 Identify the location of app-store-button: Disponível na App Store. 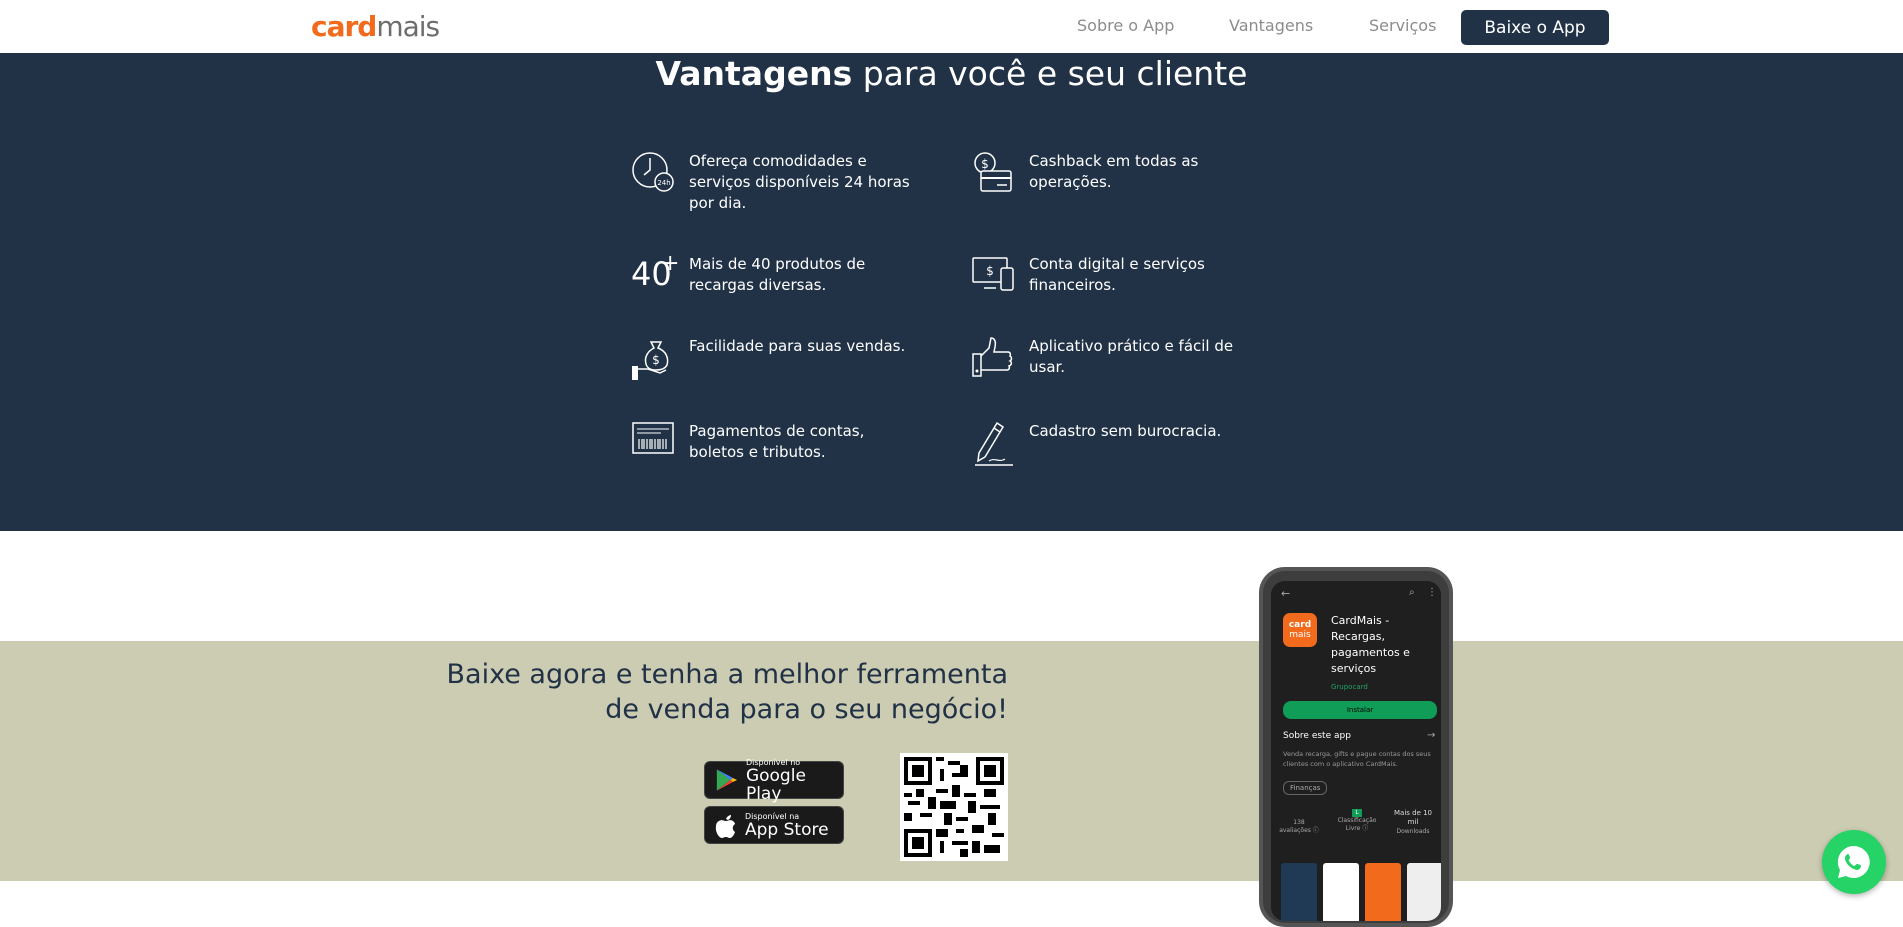
(774, 825).